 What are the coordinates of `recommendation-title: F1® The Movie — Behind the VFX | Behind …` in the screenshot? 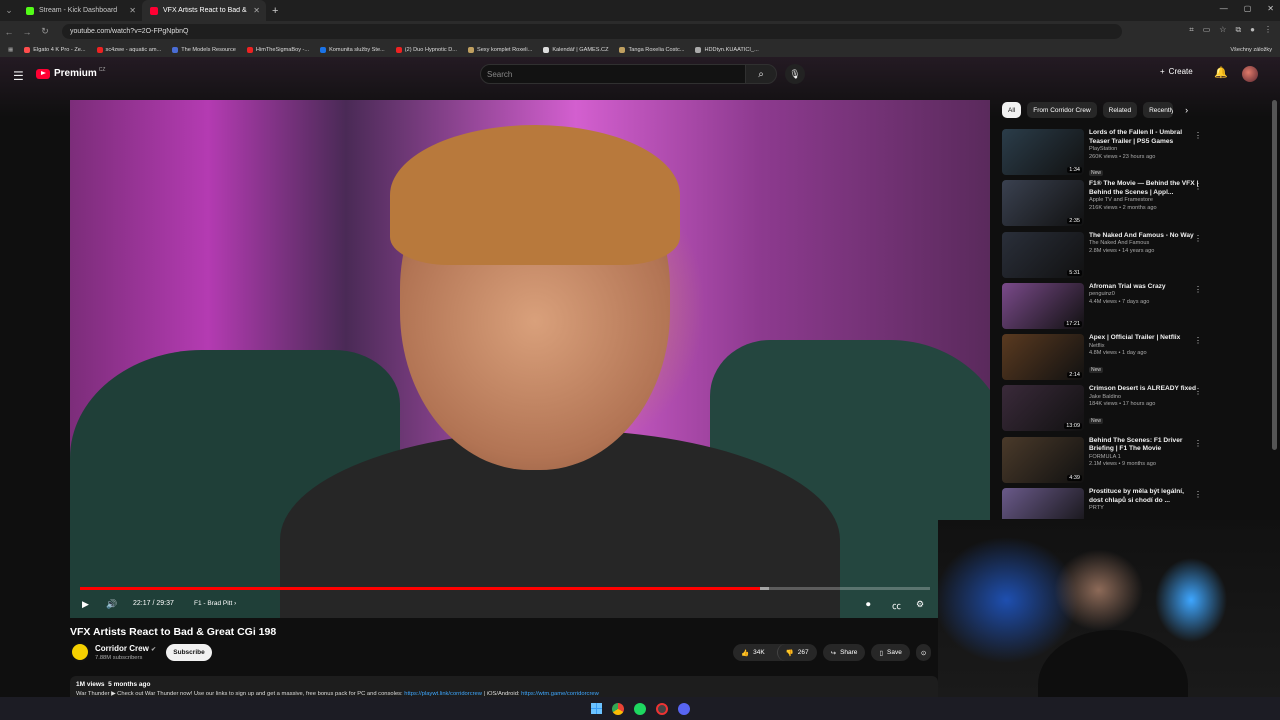 It's located at (1144, 188).